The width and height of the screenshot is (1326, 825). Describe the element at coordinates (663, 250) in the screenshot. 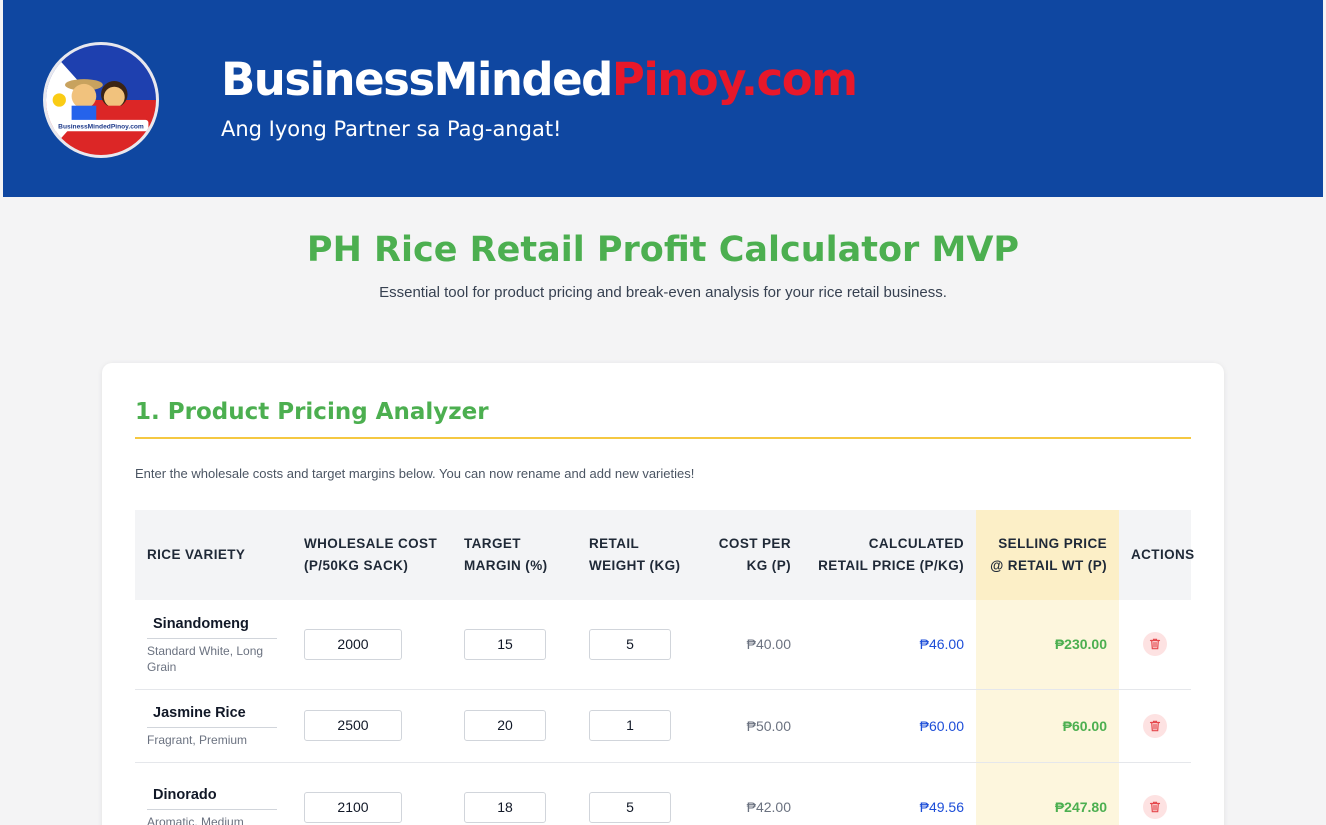

I see `page-title: PH Rice Retail Profit Calculator MVP` at that location.